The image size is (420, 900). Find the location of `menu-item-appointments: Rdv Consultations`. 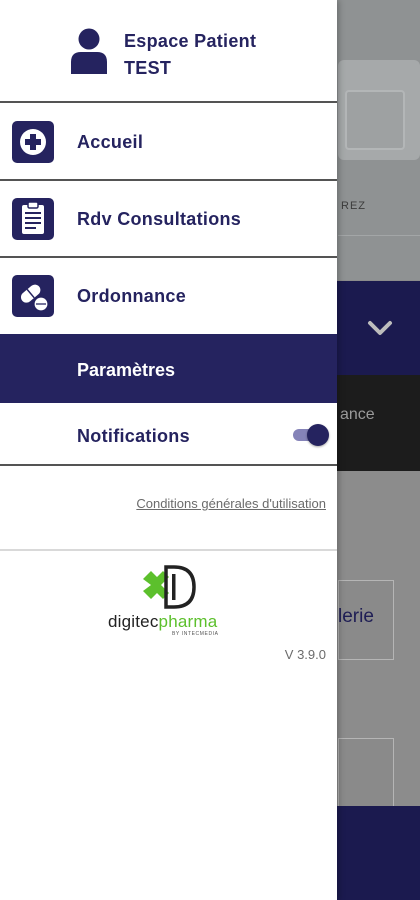

menu-item-appointments: Rdv Consultations is located at coordinates (168, 218).